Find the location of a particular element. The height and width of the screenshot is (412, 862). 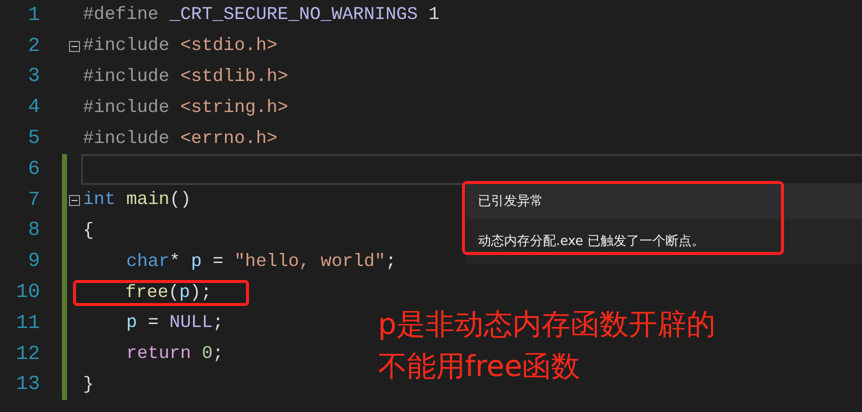

code-line: #define _CRT_SECURE_NO_WARNINGS 1 is located at coordinates (261, 15).